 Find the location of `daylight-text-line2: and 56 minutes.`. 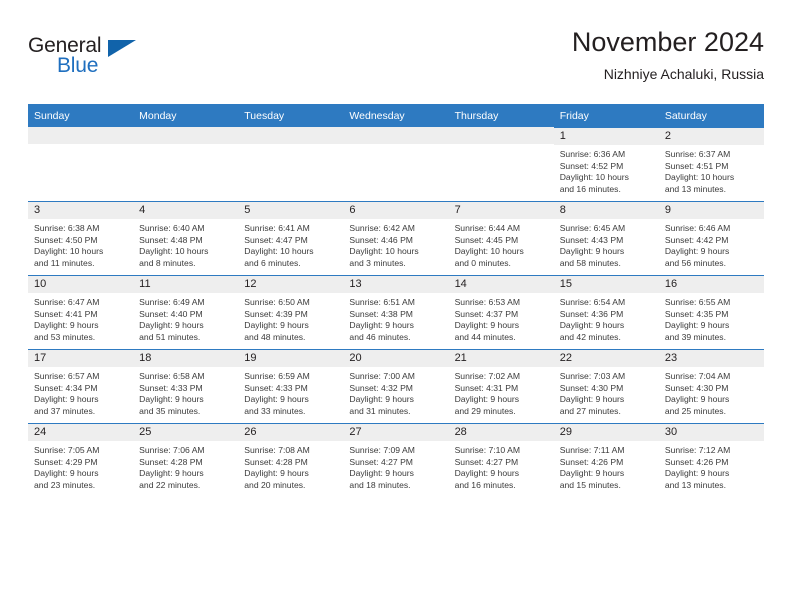

daylight-text-line2: and 56 minutes. is located at coordinates (695, 262).